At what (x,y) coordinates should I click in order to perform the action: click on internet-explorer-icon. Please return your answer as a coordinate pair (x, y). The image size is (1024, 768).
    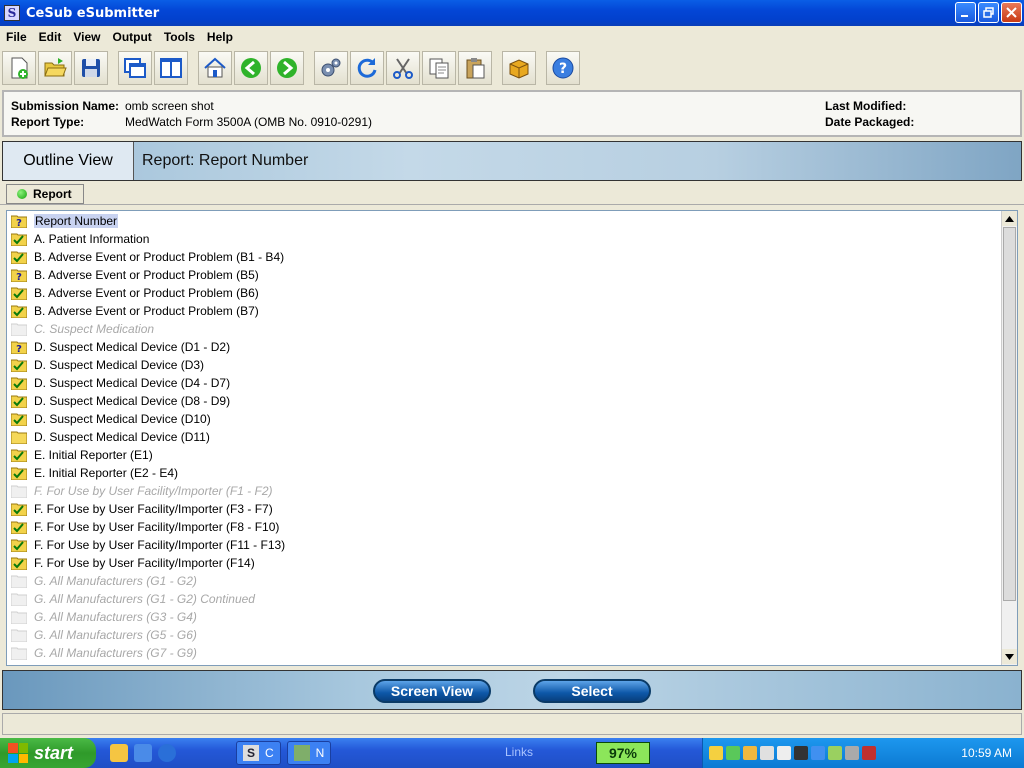
    Looking at the image, I should click on (167, 753).